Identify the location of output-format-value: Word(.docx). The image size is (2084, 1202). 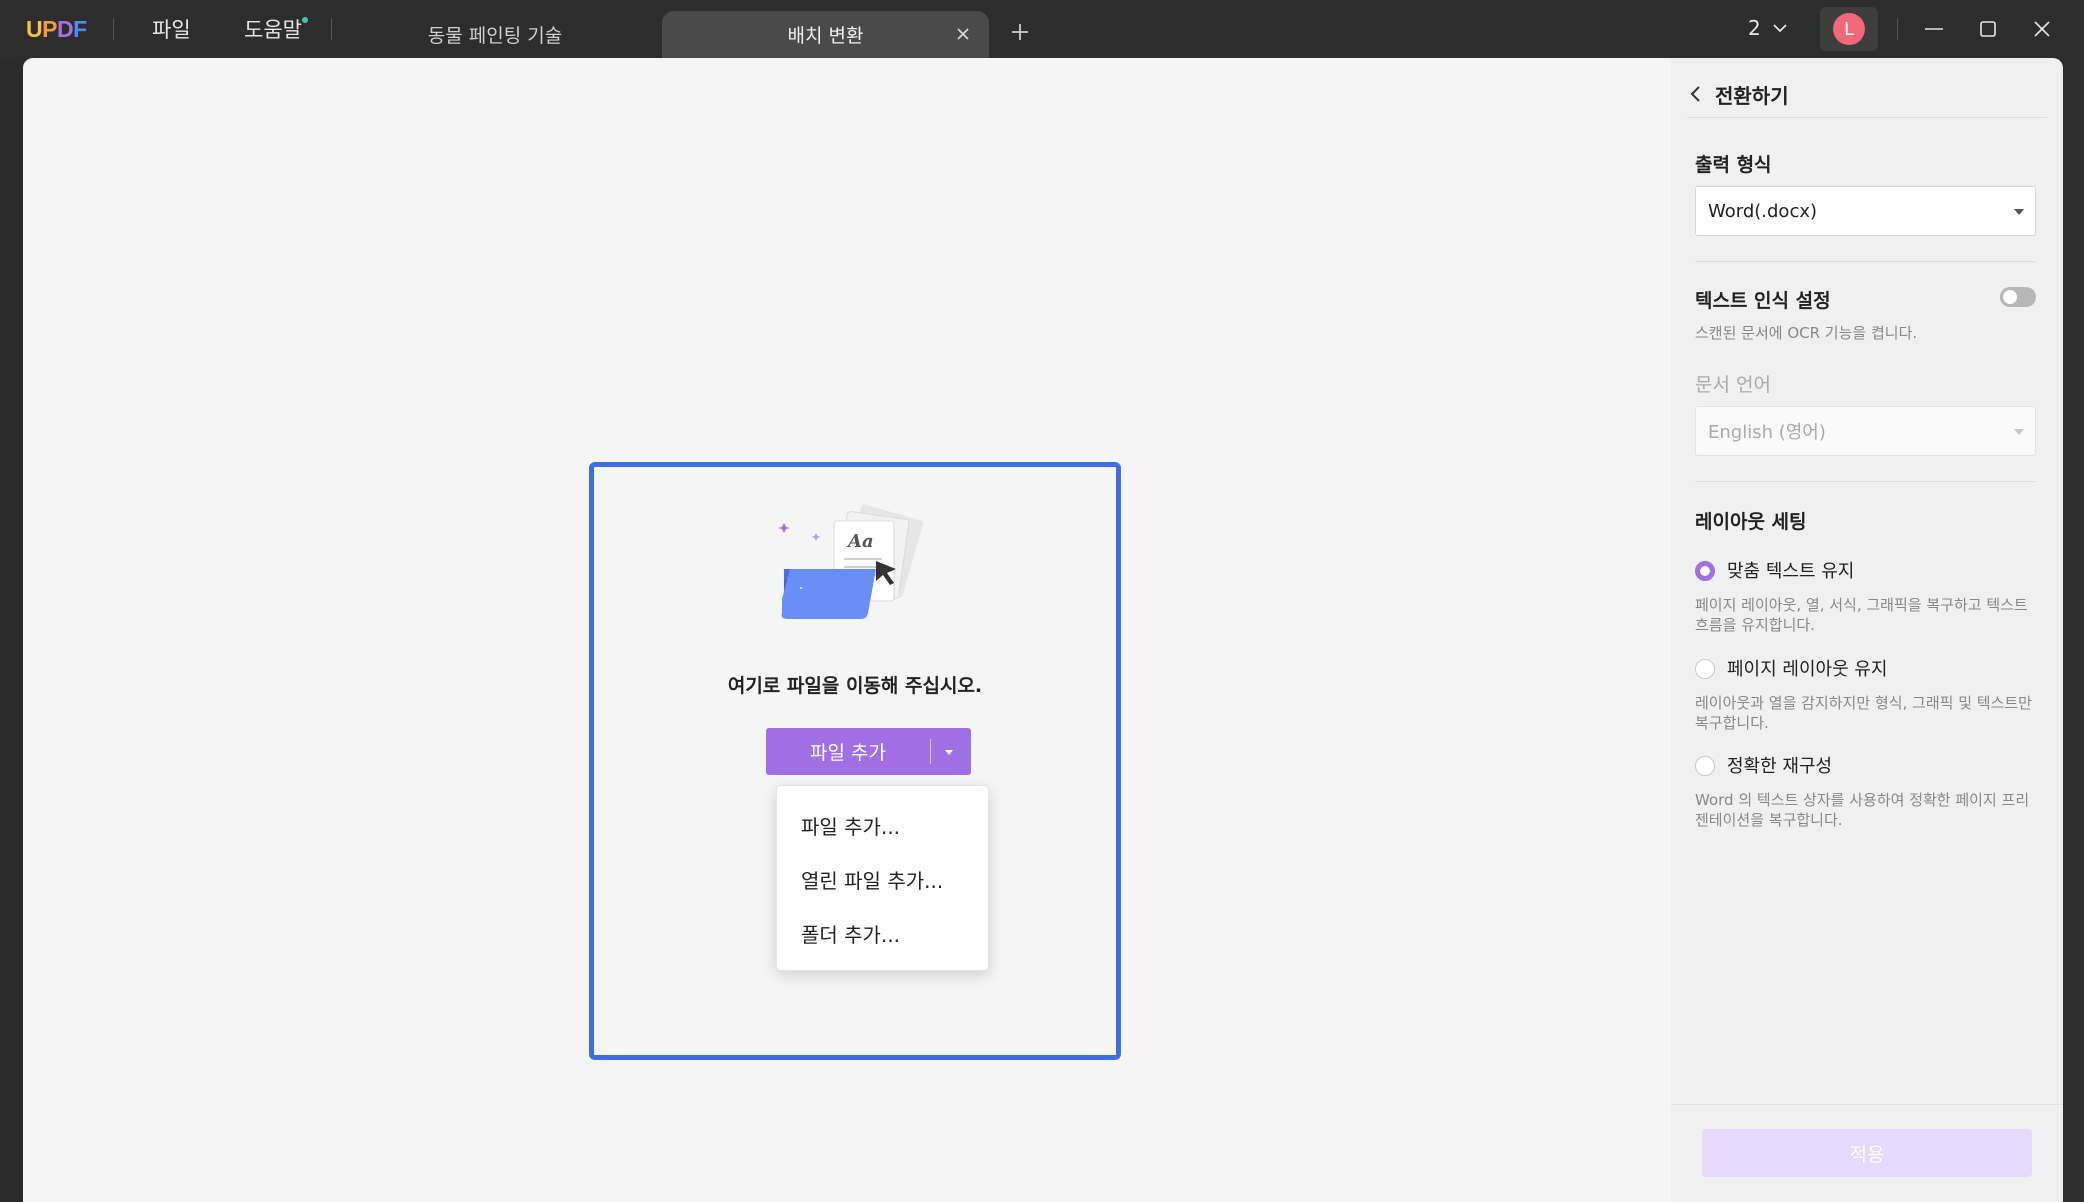
(1763, 211).